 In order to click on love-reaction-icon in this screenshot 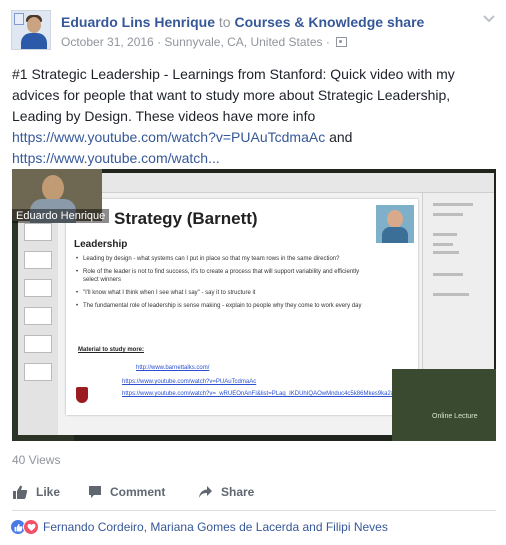, I will do `click(31, 527)`.